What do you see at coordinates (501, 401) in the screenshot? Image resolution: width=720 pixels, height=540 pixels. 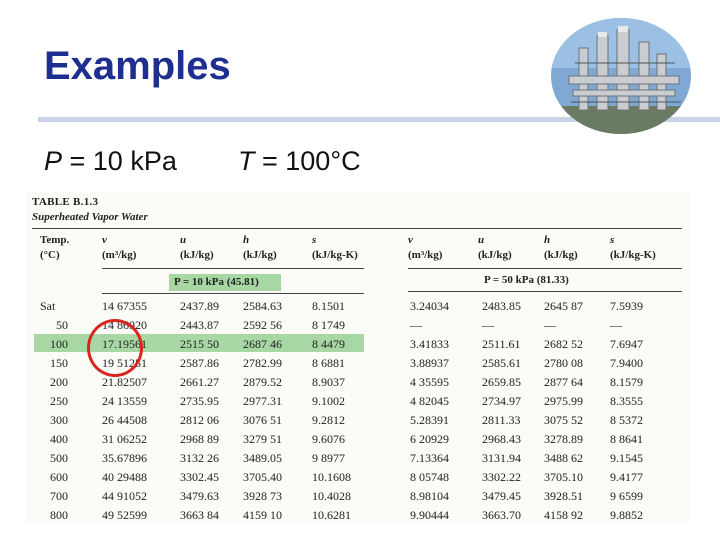 I see `value-cell: 2734.97` at bounding box center [501, 401].